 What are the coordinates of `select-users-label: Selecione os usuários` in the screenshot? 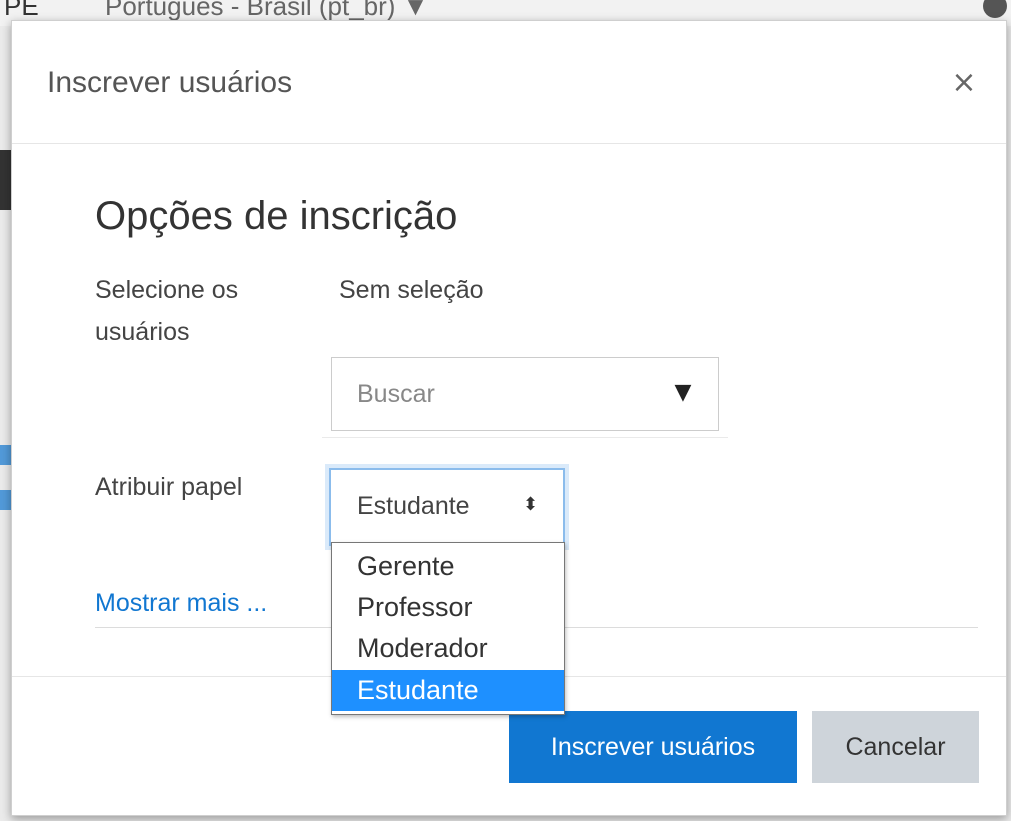 It's located at (167, 311).